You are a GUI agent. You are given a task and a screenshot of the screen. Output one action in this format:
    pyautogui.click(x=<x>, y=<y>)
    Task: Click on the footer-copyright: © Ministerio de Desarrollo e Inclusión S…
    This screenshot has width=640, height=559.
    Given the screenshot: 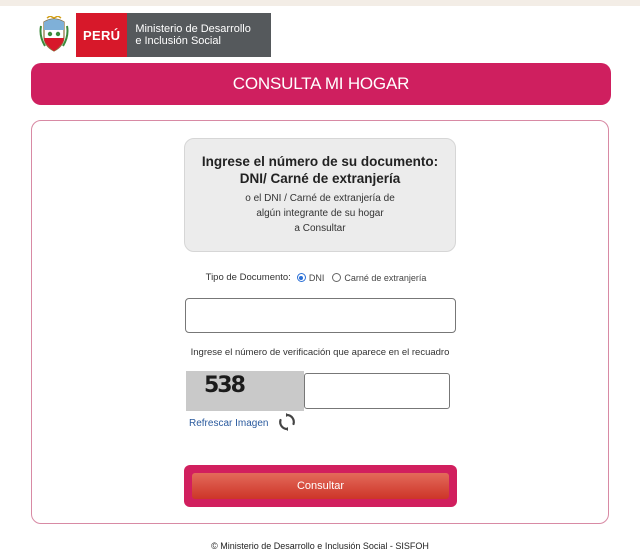 What is the action you would take?
    pyautogui.click(x=320, y=546)
    